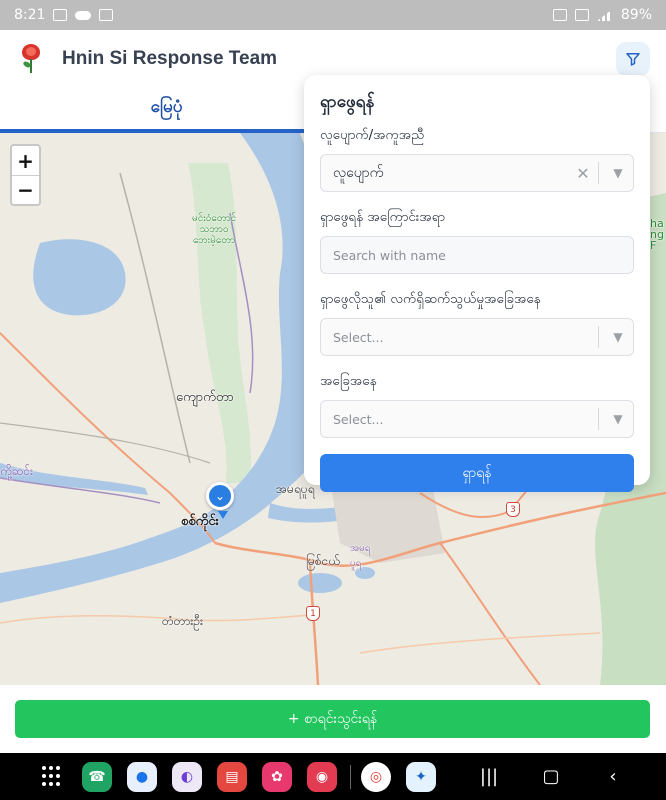 The image size is (666, 800). Describe the element at coordinates (347, 102) in the screenshot. I see `panel-title: ရှာဖွေရန်` at that location.